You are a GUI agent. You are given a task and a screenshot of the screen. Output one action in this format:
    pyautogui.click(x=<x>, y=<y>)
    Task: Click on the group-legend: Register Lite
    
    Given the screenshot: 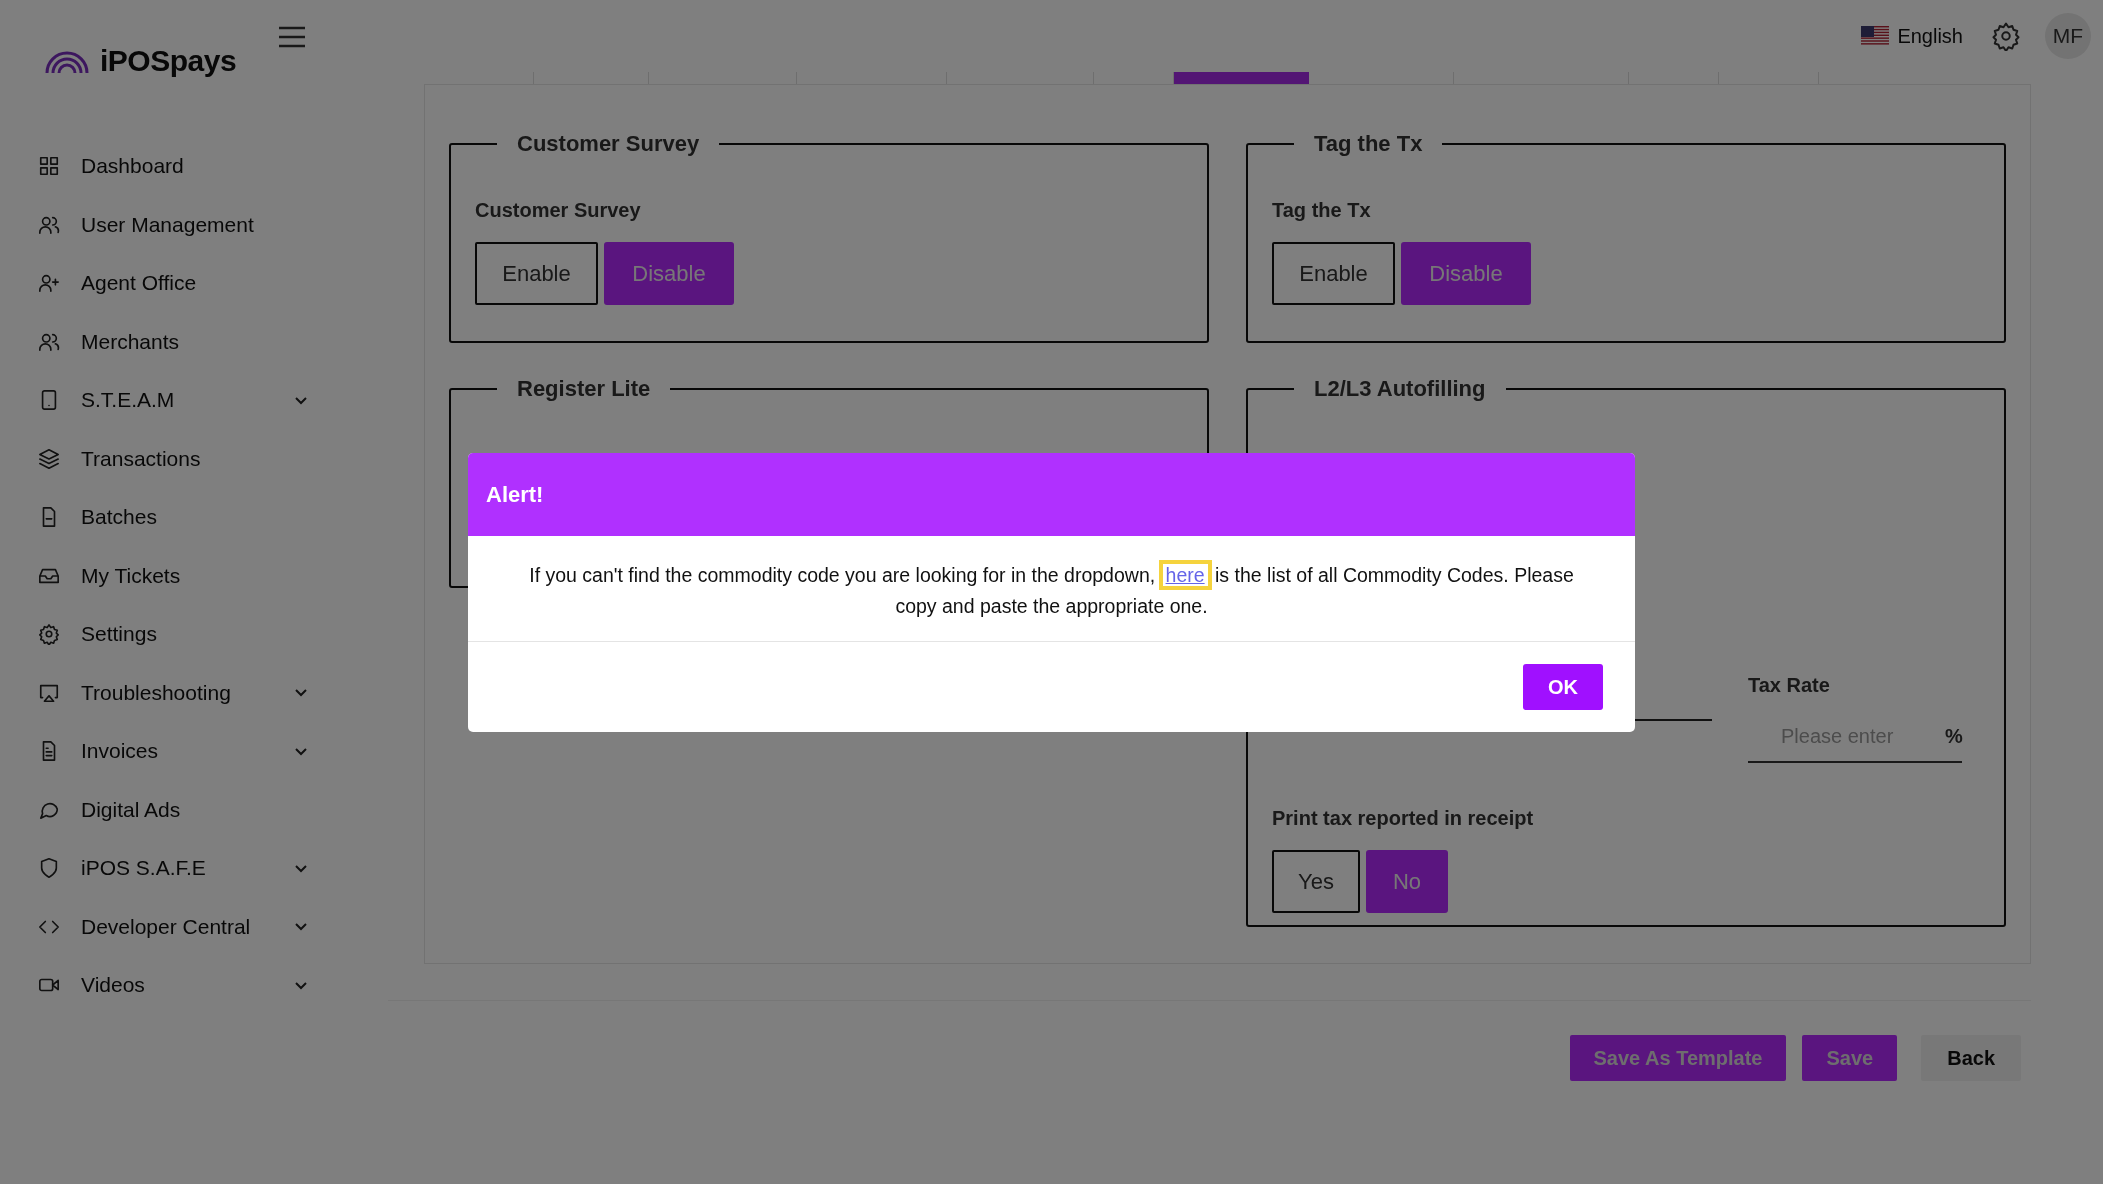 What is the action you would take?
    pyautogui.click(x=584, y=389)
    